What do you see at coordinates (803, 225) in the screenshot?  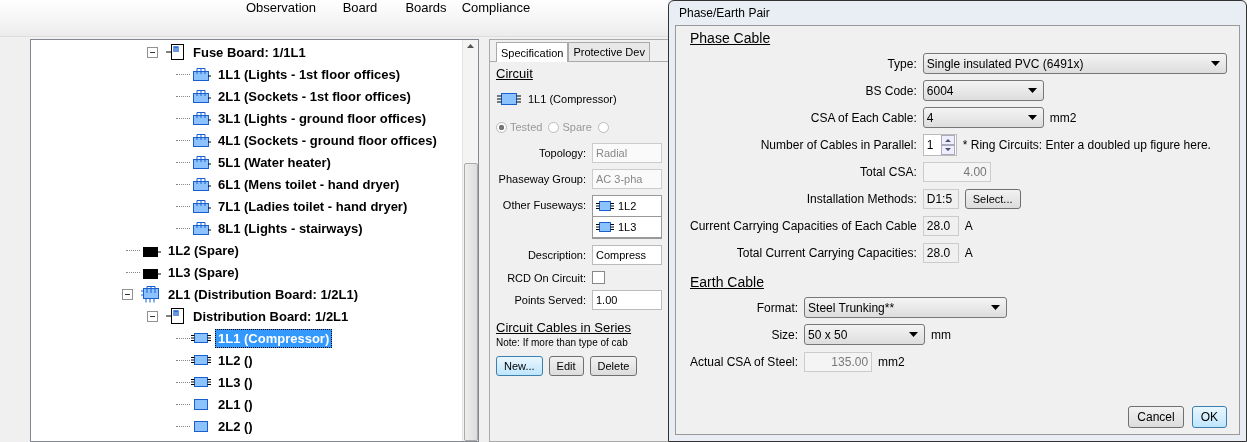 I see `field-label: Current Carrying Capacities of Each Cable` at bounding box center [803, 225].